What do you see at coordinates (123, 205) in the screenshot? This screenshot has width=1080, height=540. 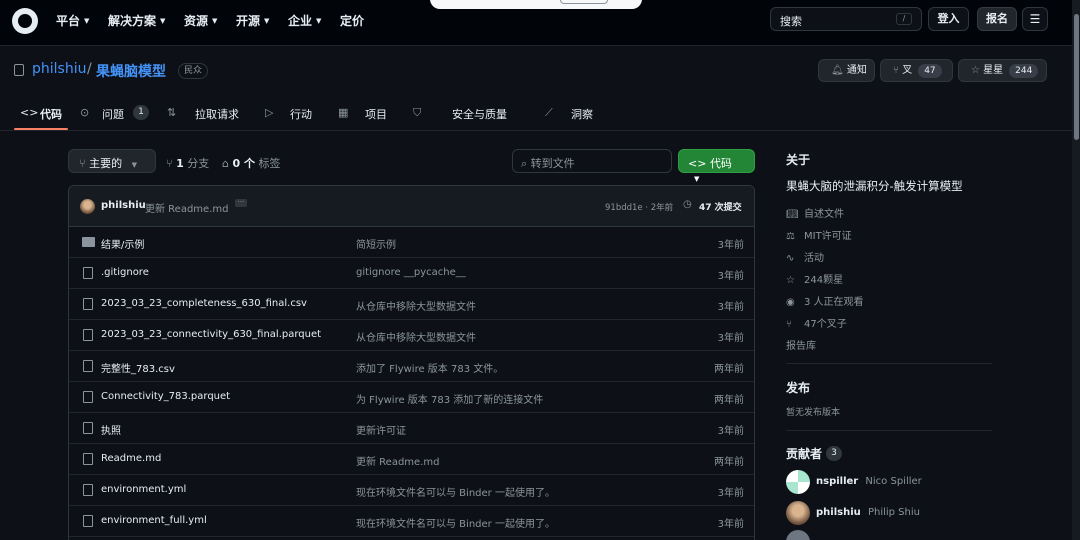 I see `commit-author: philshiu` at bounding box center [123, 205].